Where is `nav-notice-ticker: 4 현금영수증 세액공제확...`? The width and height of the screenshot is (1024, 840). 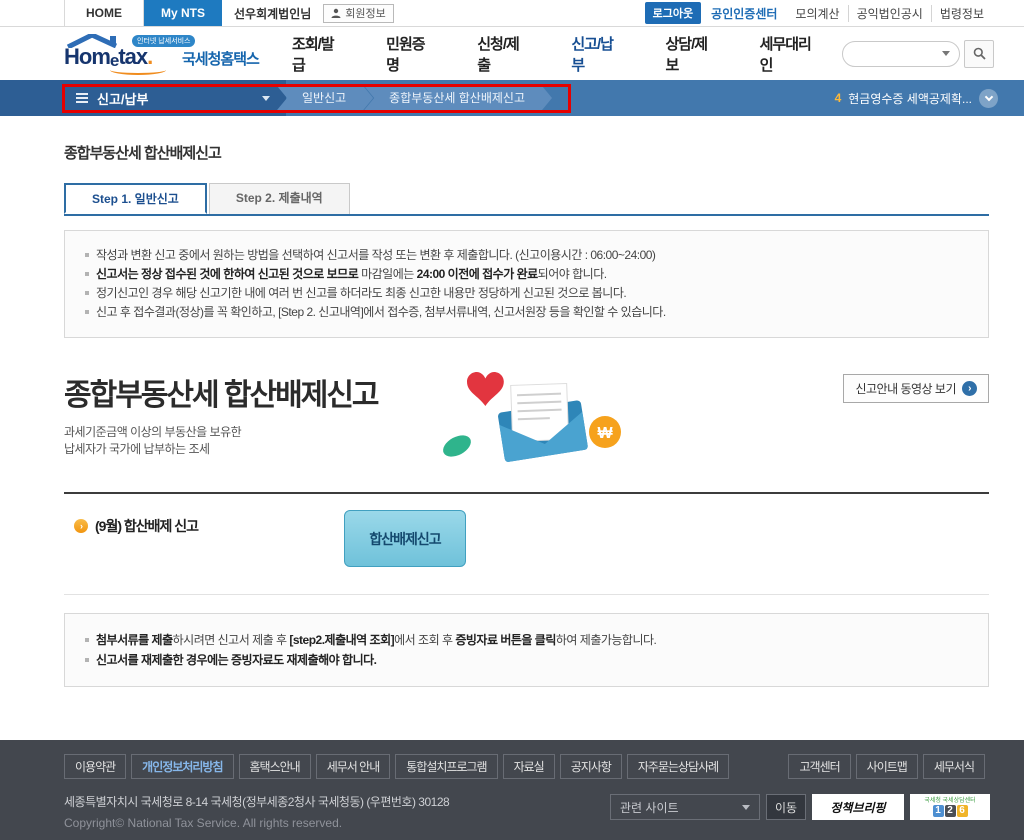
nav-notice-ticker: 4 현금영수증 세액공제확... is located at coordinates (916, 98).